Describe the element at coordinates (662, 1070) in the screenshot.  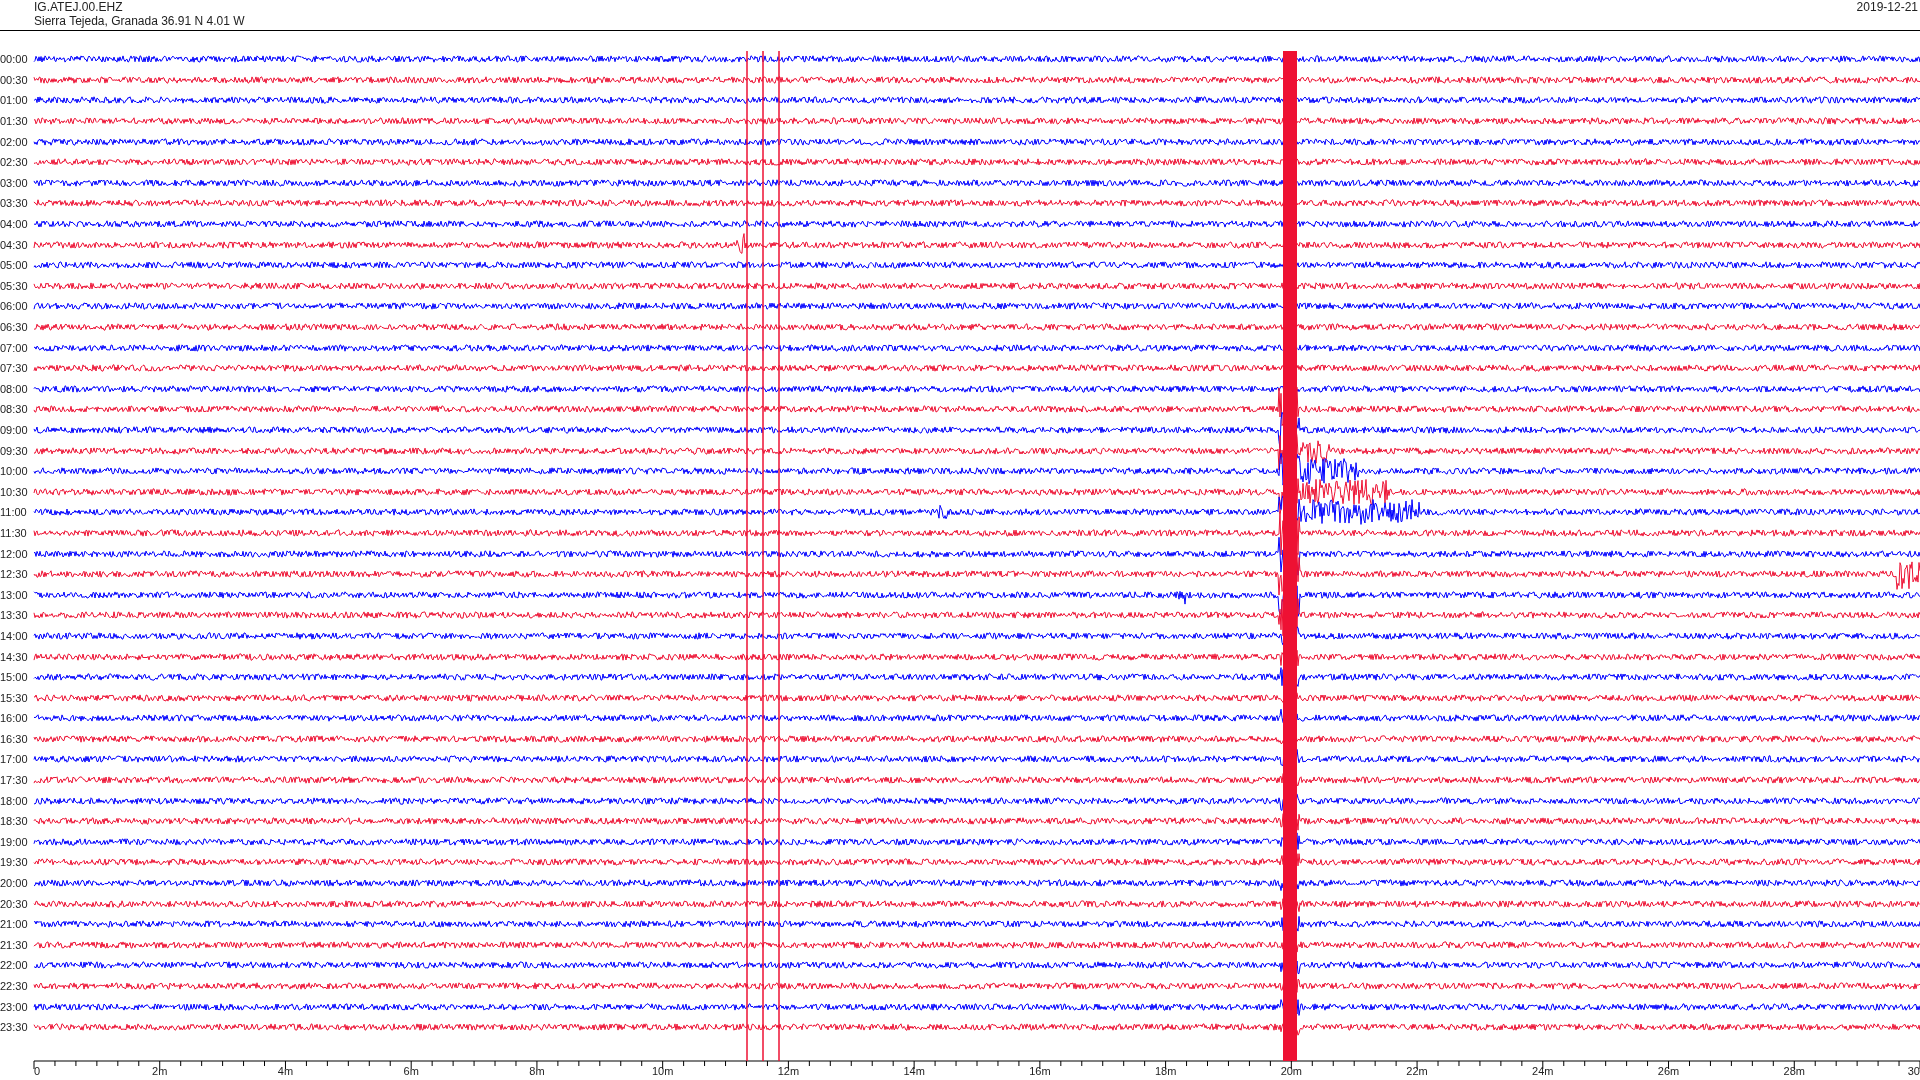
I see `axis-label: 10m` at that location.